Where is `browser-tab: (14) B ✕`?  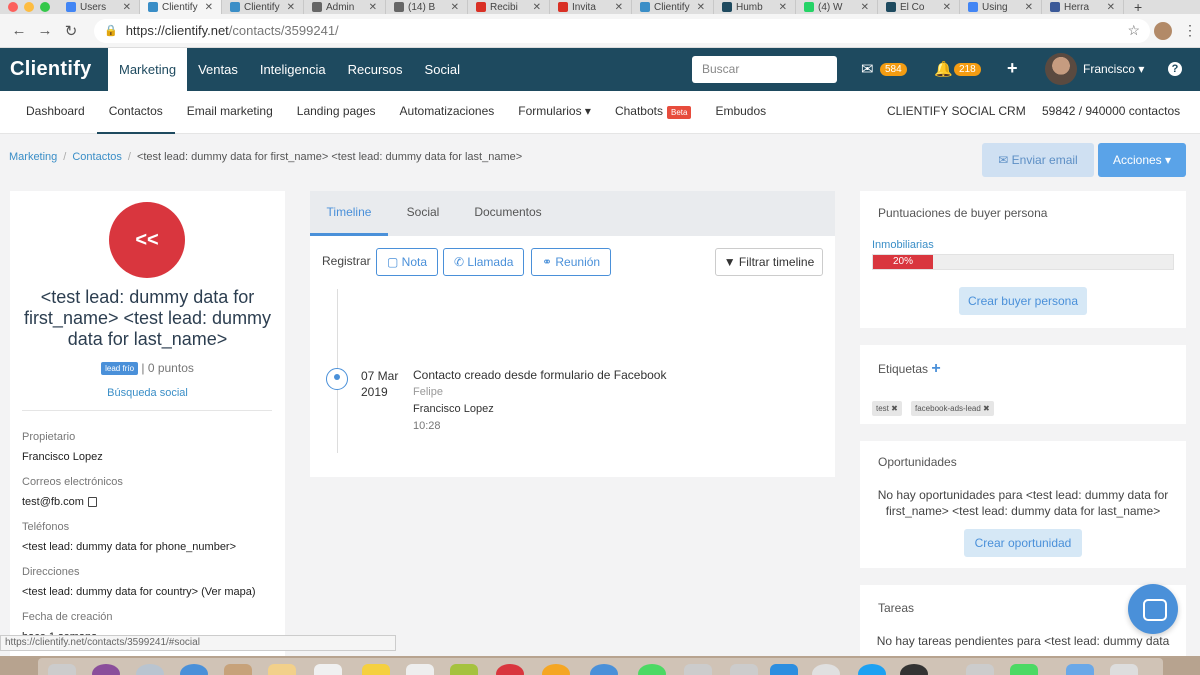
browser-tab: (14) B ✕ is located at coordinates (427, 7).